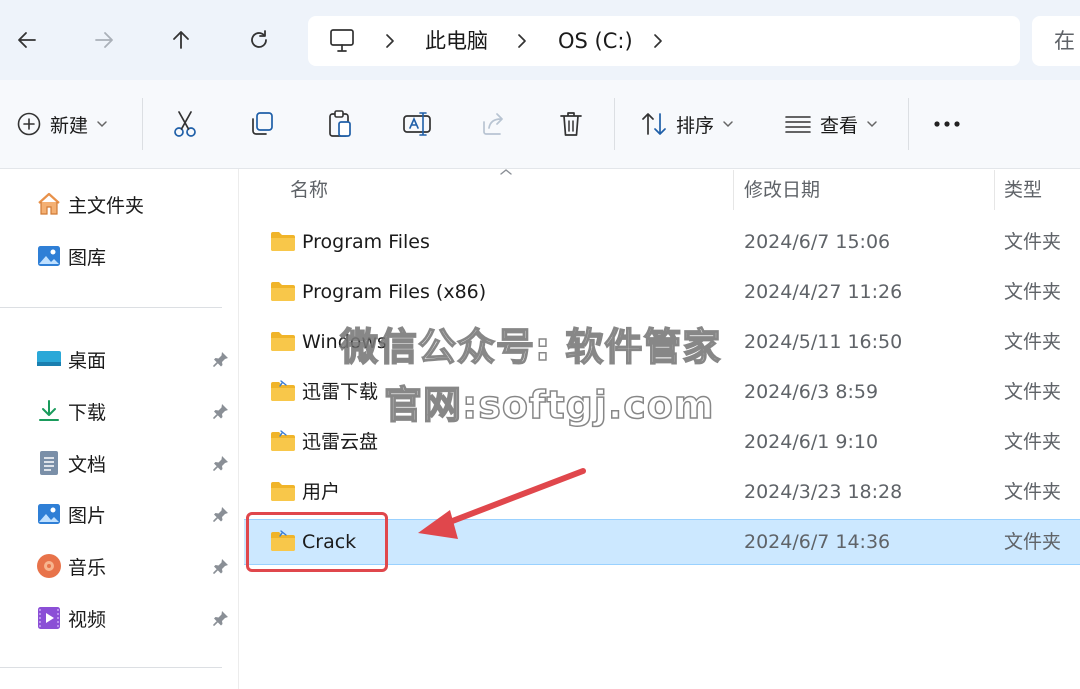  I want to click on highlight-box, so click(317, 542).